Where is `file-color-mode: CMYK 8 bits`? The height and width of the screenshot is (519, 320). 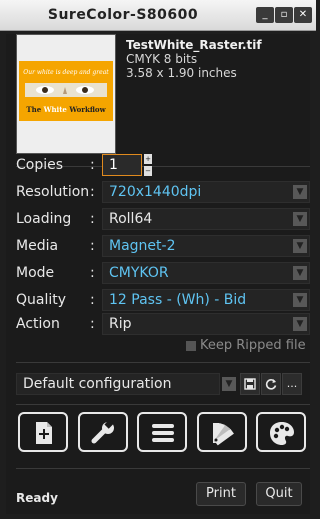 file-color-mode: CMYK 8 bits is located at coordinates (162, 59).